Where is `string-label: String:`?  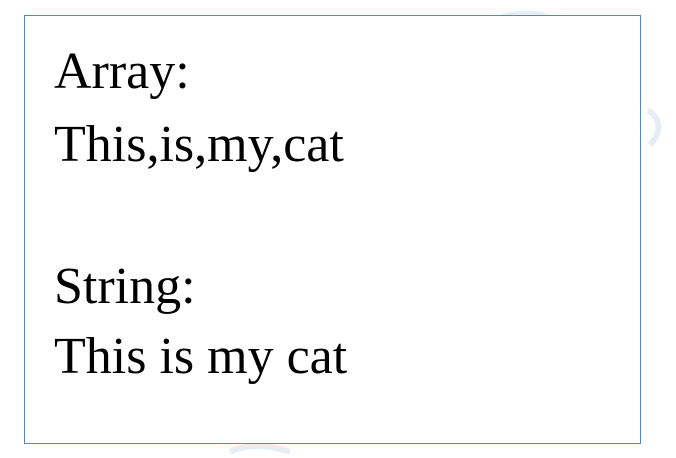 string-label: String: is located at coordinates (125, 286).